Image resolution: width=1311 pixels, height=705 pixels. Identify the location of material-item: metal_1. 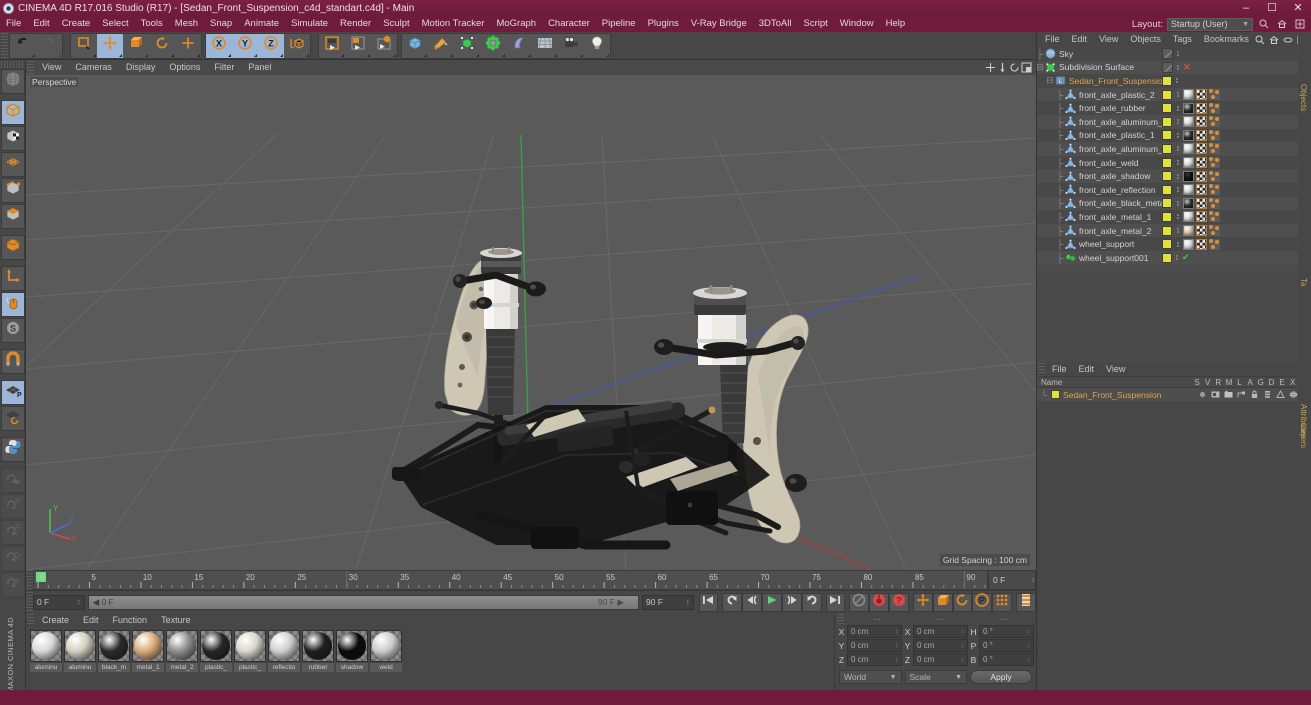
(148, 651).